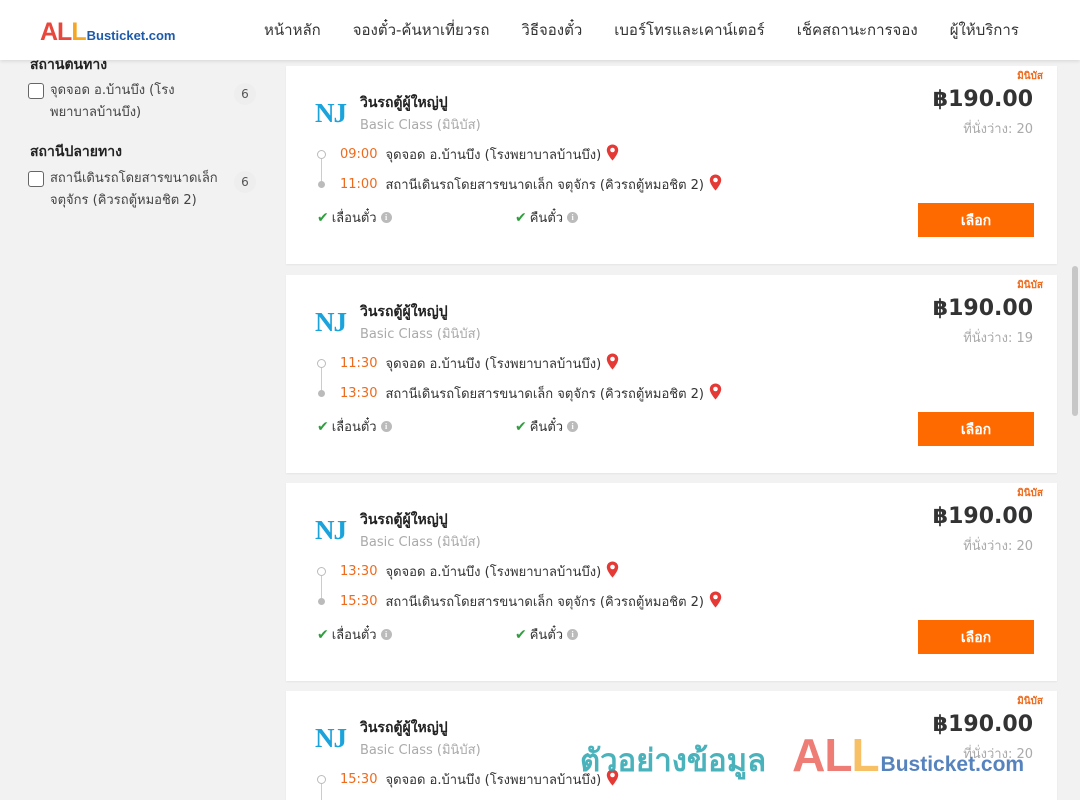  Describe the element at coordinates (76, 152) in the screenshot. I see `destination-filter-title: สถานีปลายทาง` at that location.